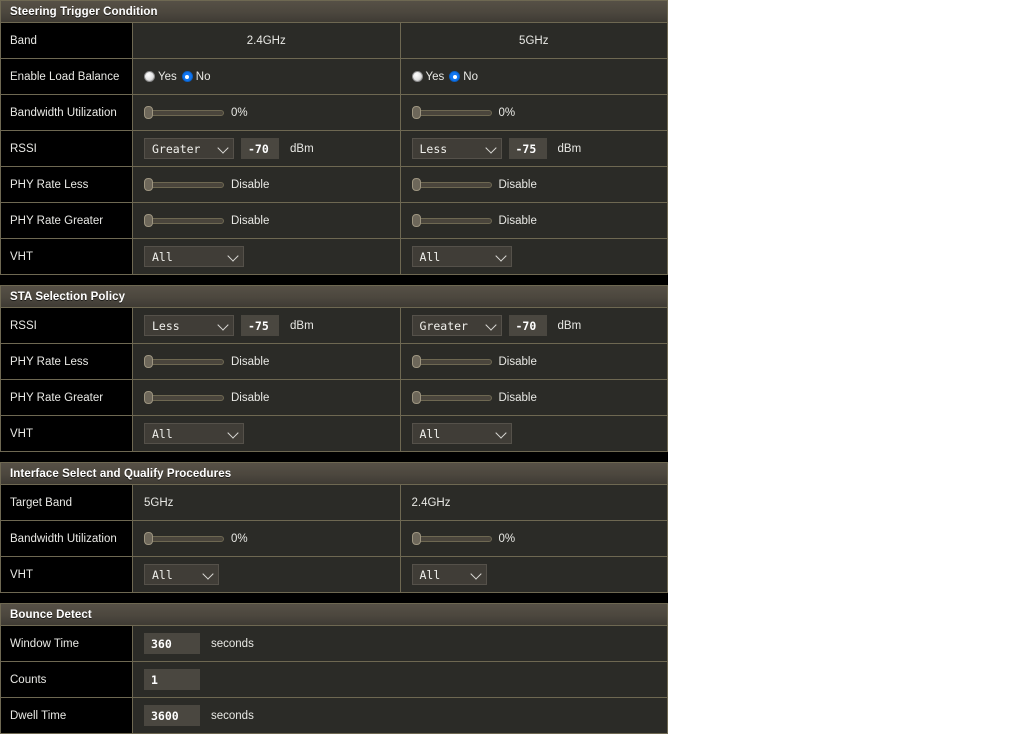 The image size is (1024, 734). What do you see at coordinates (267, 397) in the screenshot?
I see `cell-phy-rate-greater-col1: Disable` at bounding box center [267, 397].